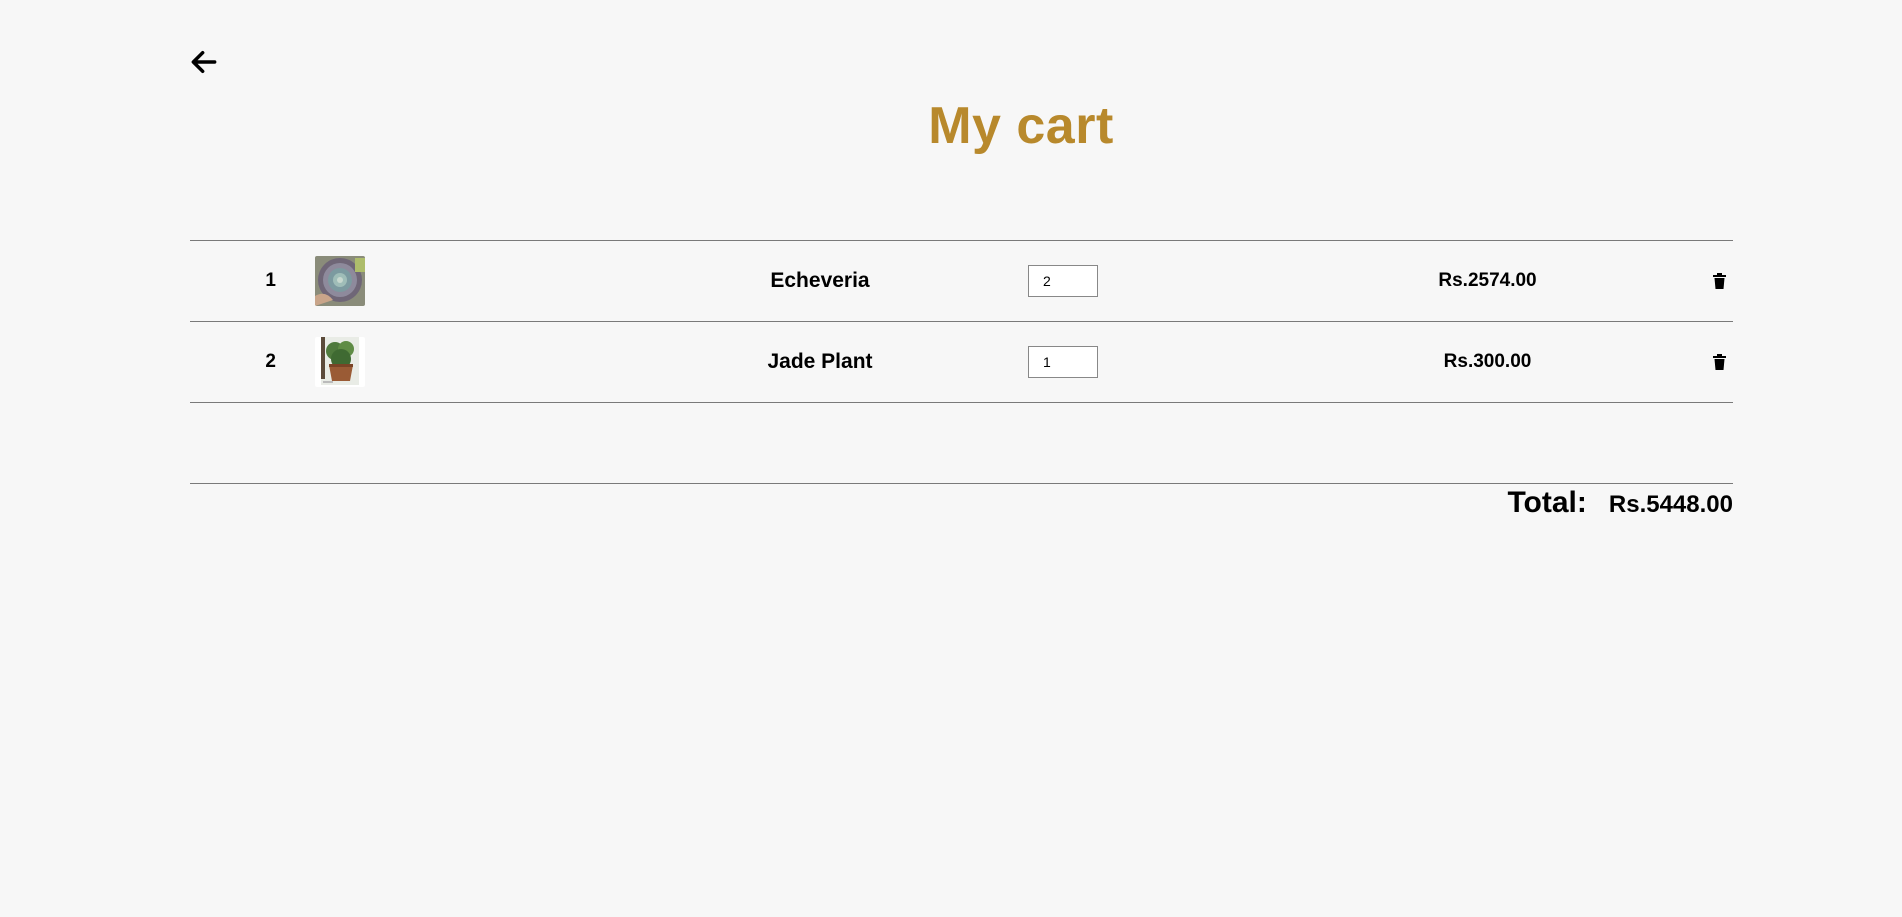 This screenshot has width=1902, height=917. Describe the element at coordinates (1547, 502) in the screenshot. I see `total-label: Total:` at that location.